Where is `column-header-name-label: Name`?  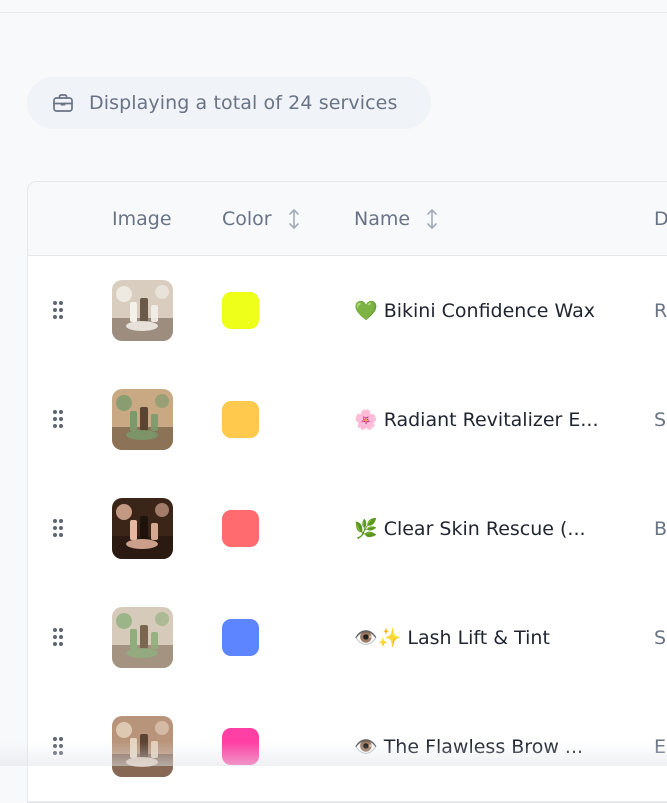 column-header-name-label: Name is located at coordinates (382, 218).